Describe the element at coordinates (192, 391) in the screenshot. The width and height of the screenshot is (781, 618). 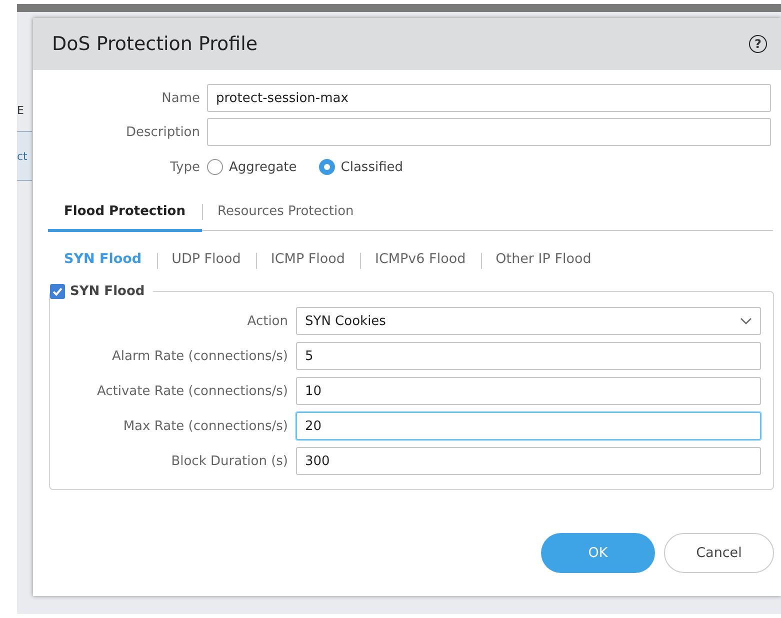
I see `field-label: Activate Rate (connections/s)` at that location.